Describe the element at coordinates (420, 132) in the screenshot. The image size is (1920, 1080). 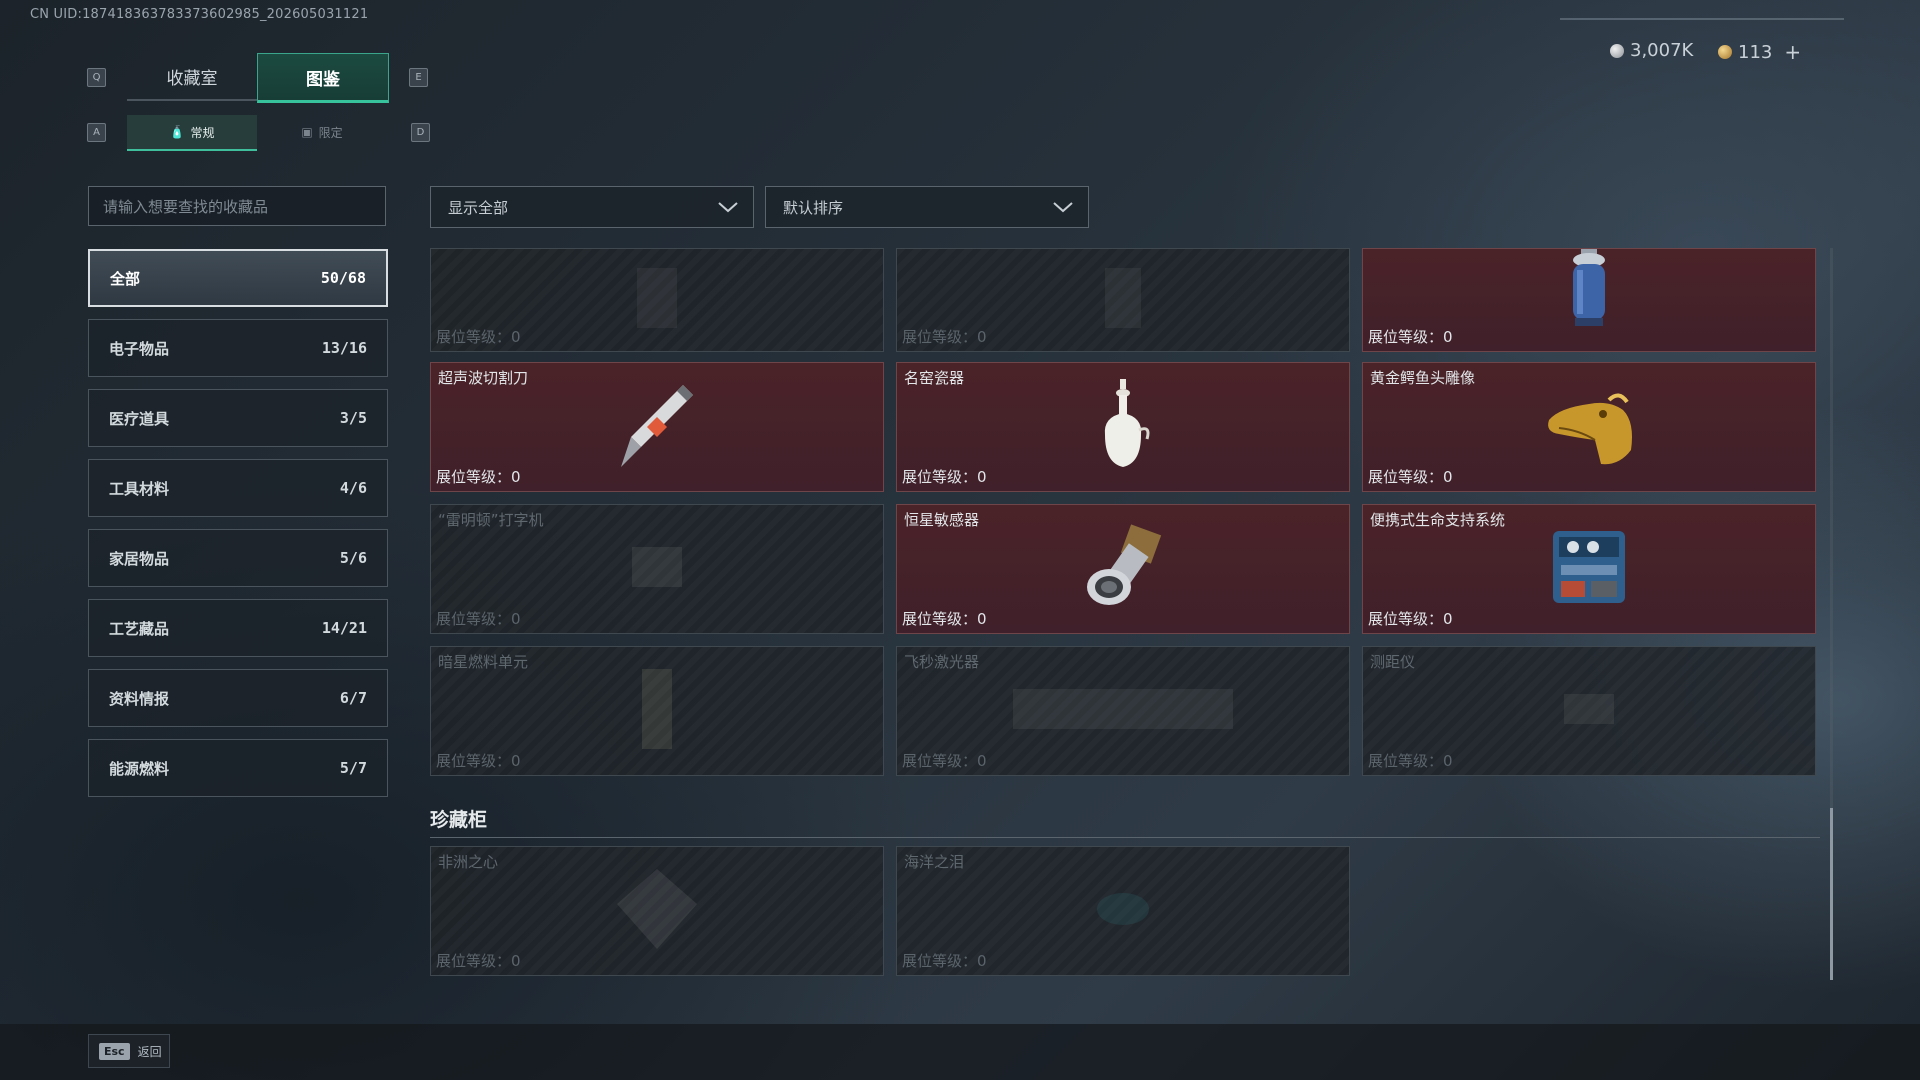
I see `key-hint-d: D` at that location.